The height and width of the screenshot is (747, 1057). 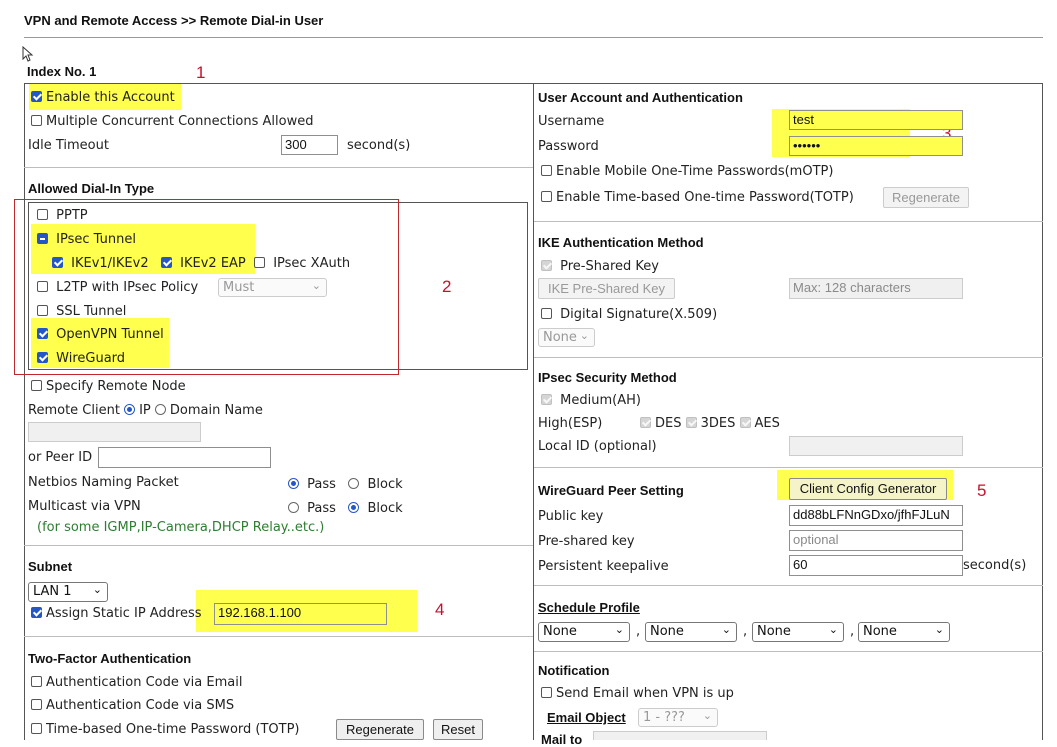 I want to click on pptp-row: PPTP, so click(x=62, y=215).